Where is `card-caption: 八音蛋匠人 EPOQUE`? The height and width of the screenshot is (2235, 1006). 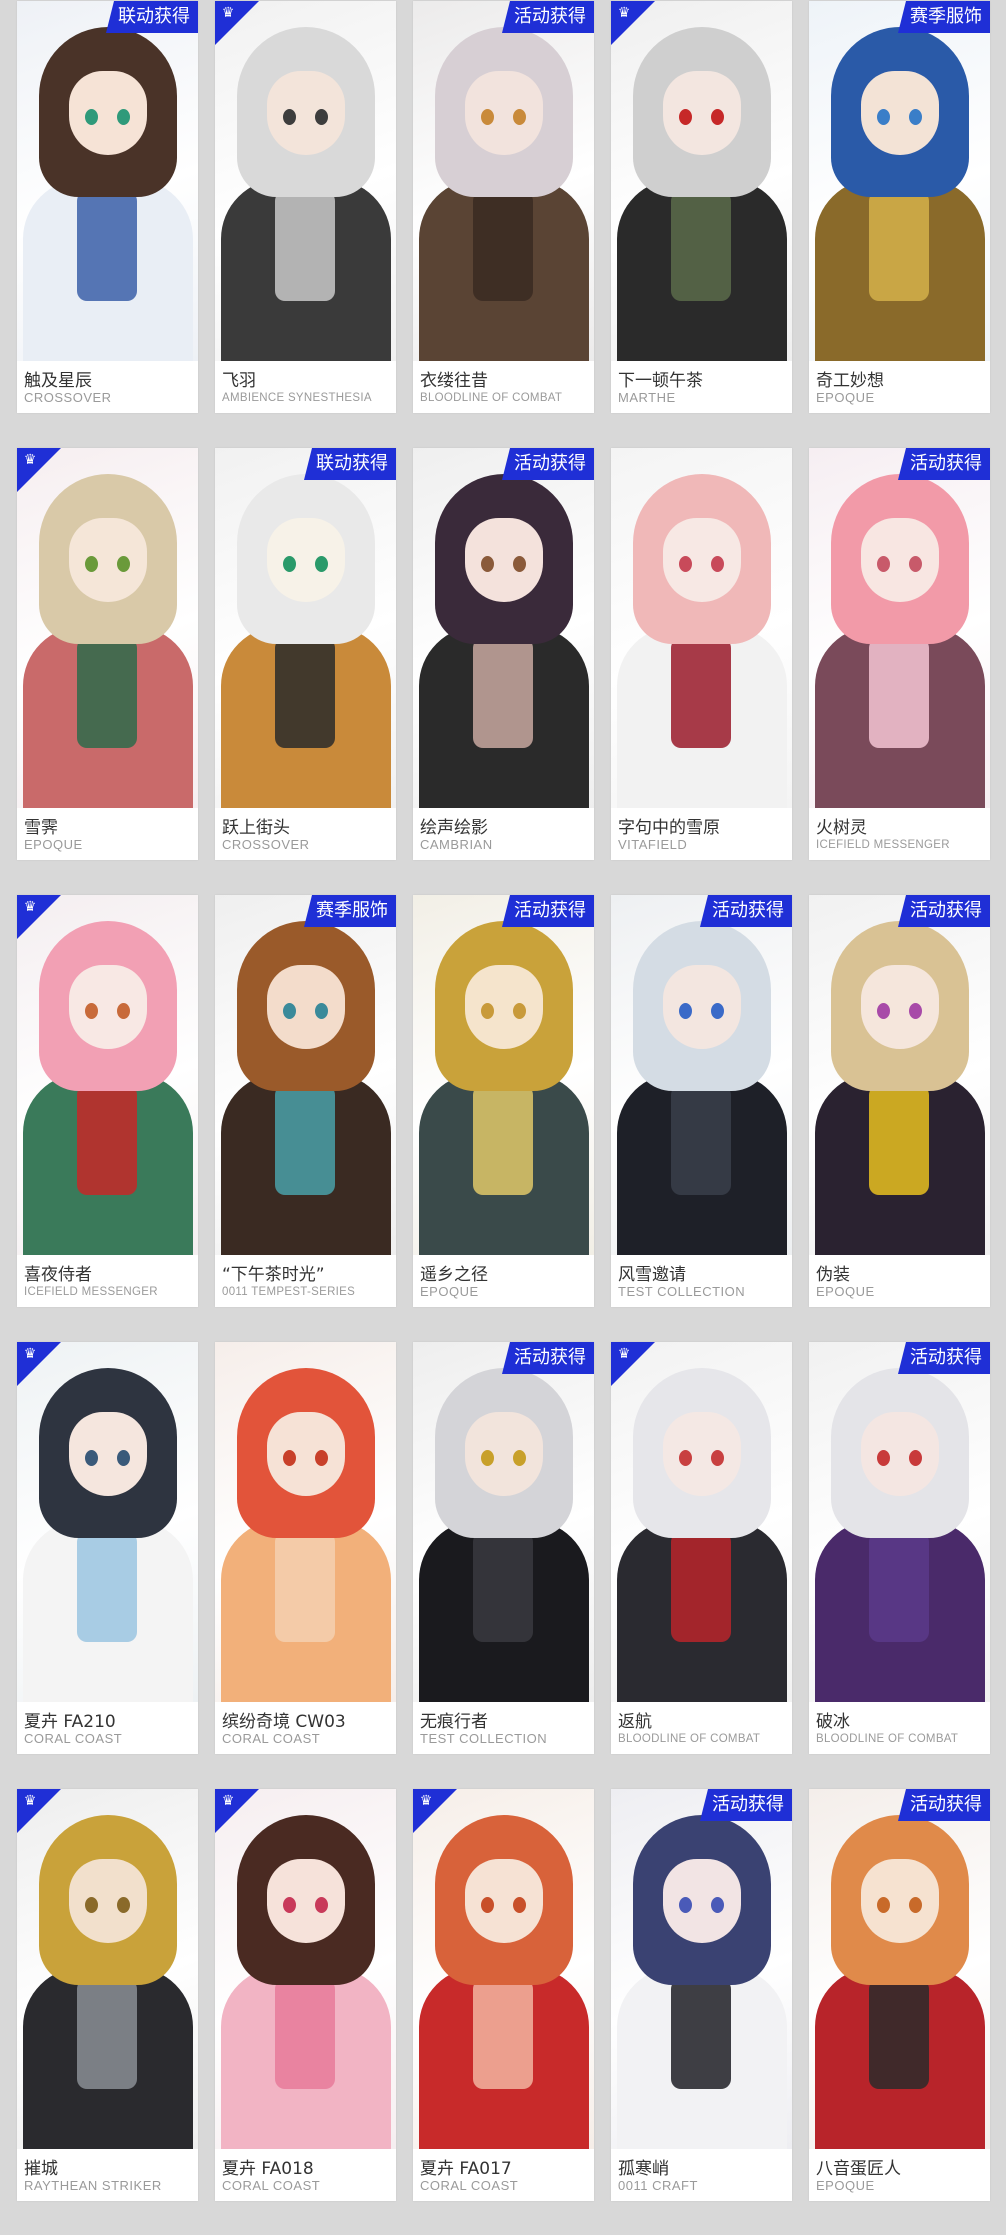 card-caption: 八音蛋匠人 EPOQUE is located at coordinates (899, 2175).